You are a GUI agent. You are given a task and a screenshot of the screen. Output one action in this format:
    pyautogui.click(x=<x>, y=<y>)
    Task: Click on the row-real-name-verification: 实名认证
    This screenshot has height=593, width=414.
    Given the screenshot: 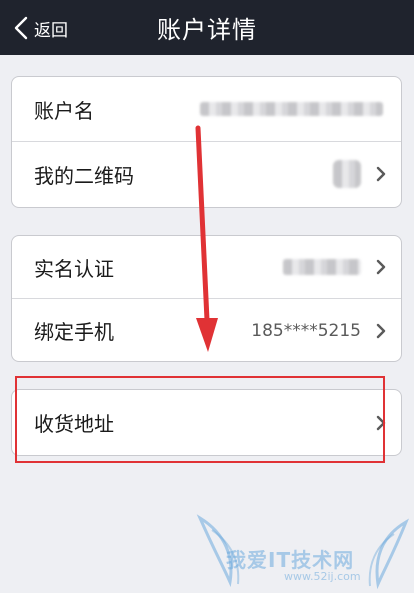 What is the action you would take?
    pyautogui.click(x=206, y=267)
    